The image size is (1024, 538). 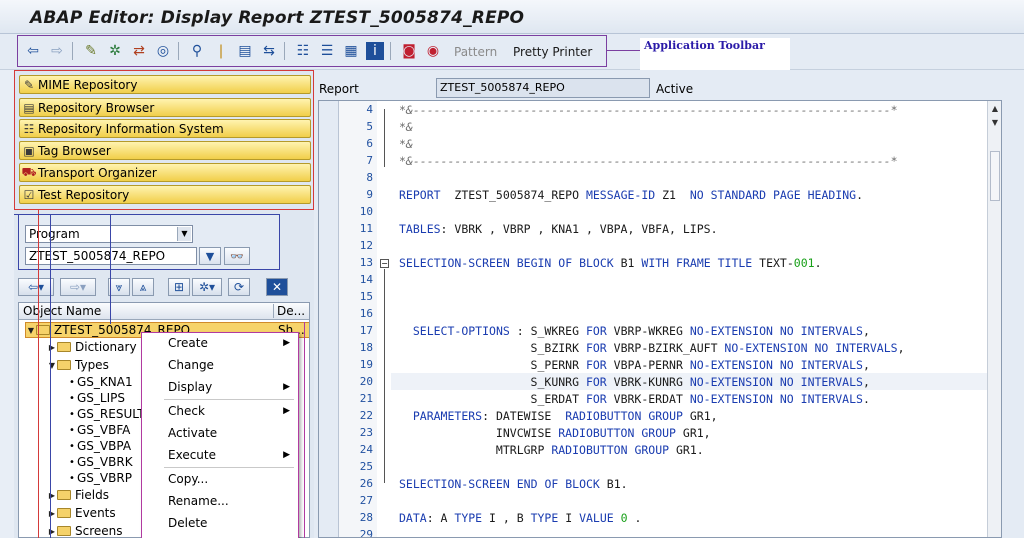 I want to click on active-inactive-icon: ⇄, so click(x=139, y=51).